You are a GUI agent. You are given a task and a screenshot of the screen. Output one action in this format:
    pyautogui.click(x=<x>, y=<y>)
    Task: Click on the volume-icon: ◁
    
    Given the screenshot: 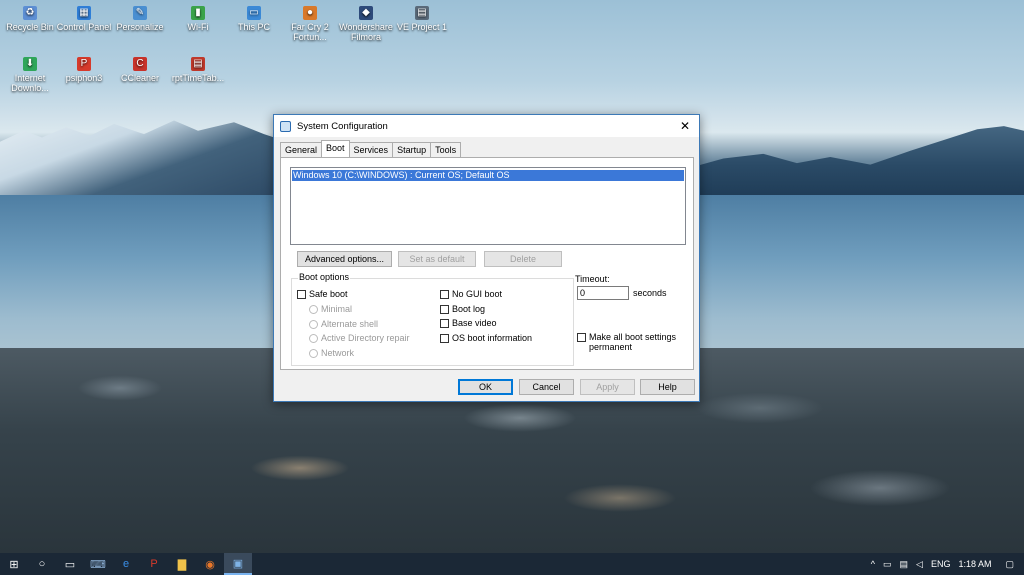 What is the action you would take?
    pyautogui.click(x=919, y=564)
    